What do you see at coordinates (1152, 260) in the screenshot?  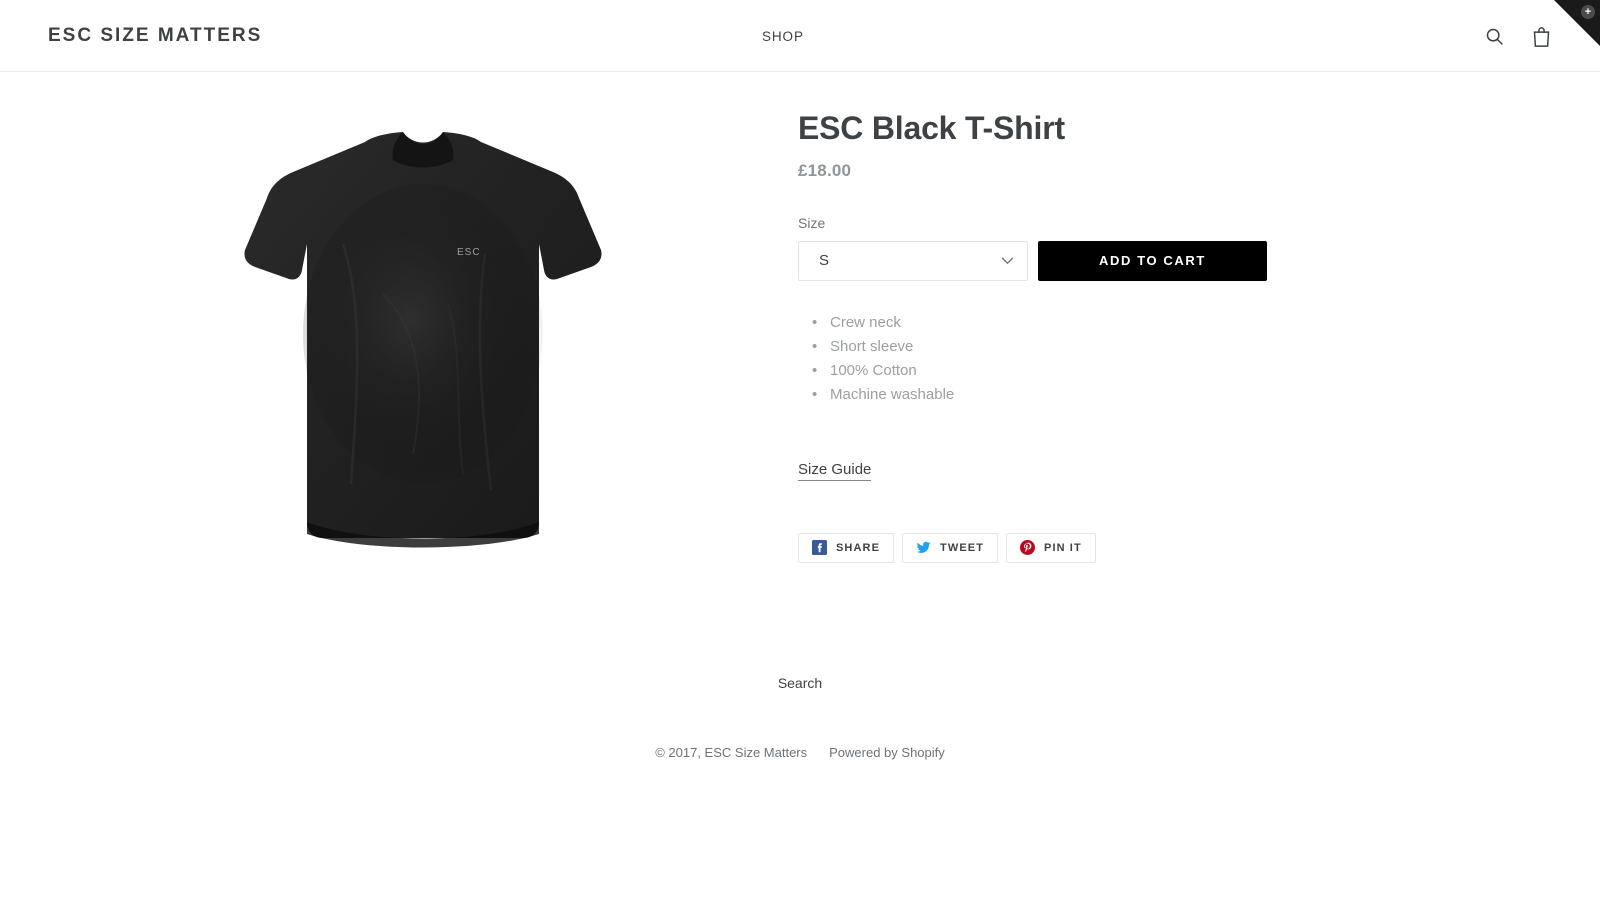 I see `add-to-cart-button: ADD TO CART` at bounding box center [1152, 260].